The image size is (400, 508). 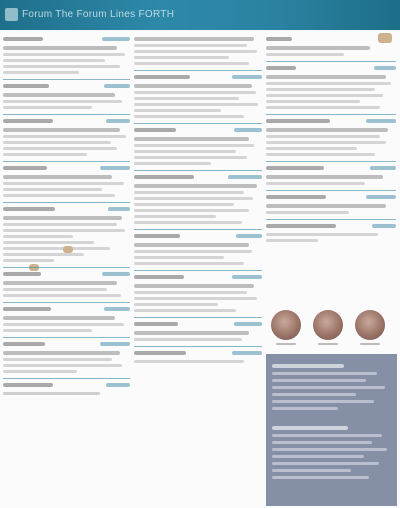 I want to click on sidebar-info-box, so click(x=331, y=430).